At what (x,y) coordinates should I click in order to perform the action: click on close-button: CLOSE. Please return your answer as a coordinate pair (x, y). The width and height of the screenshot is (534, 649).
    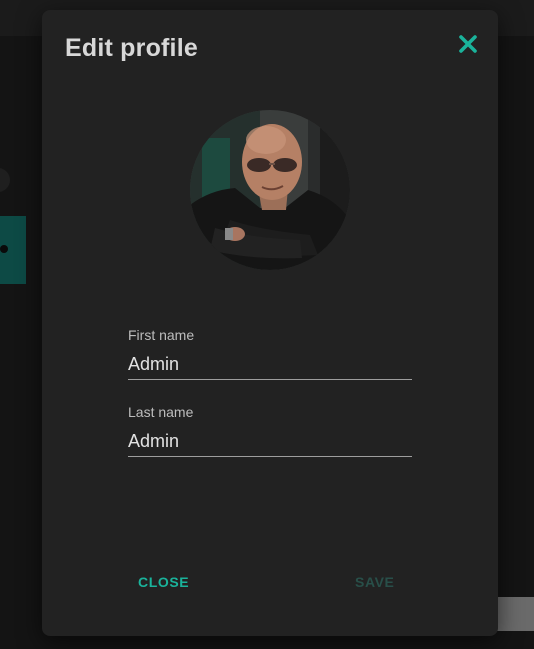
    Looking at the image, I should click on (163, 582).